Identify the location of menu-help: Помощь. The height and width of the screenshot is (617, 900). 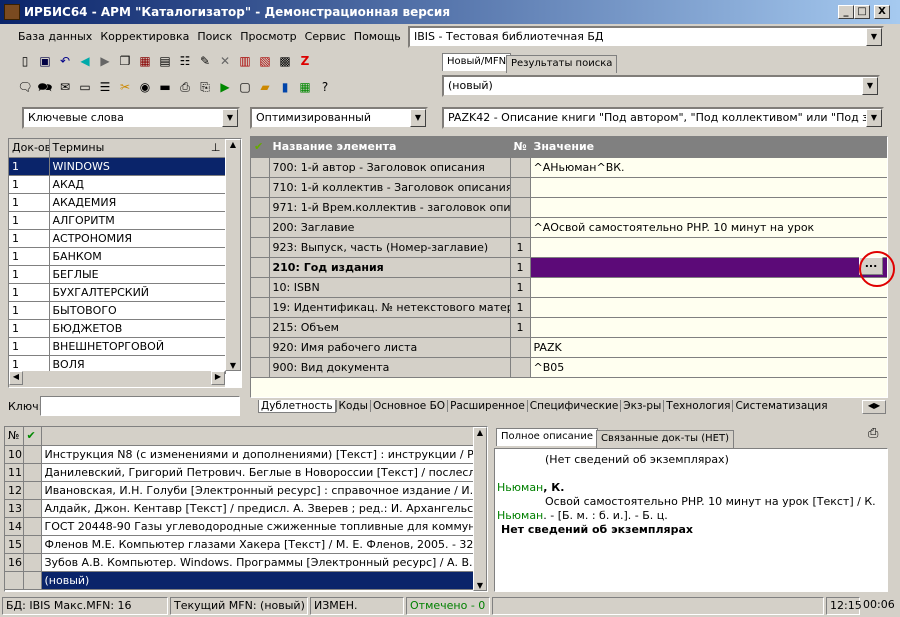
(377, 36).